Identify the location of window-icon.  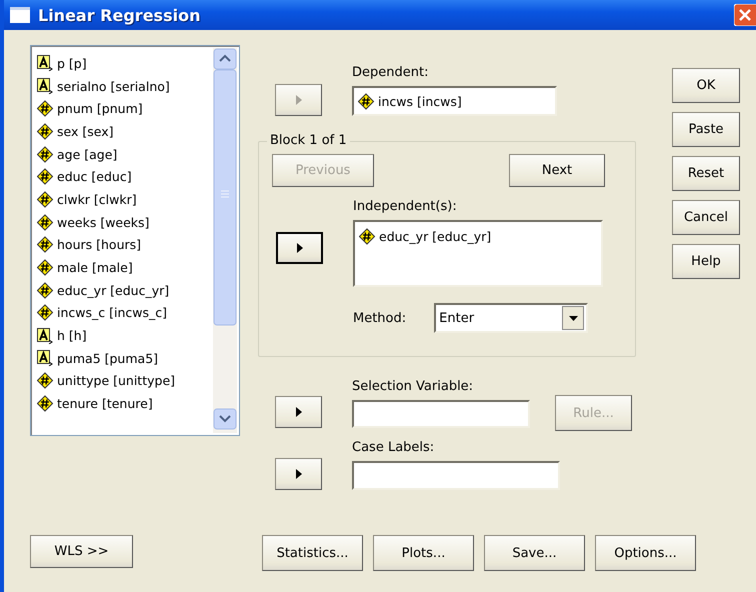
(20, 15).